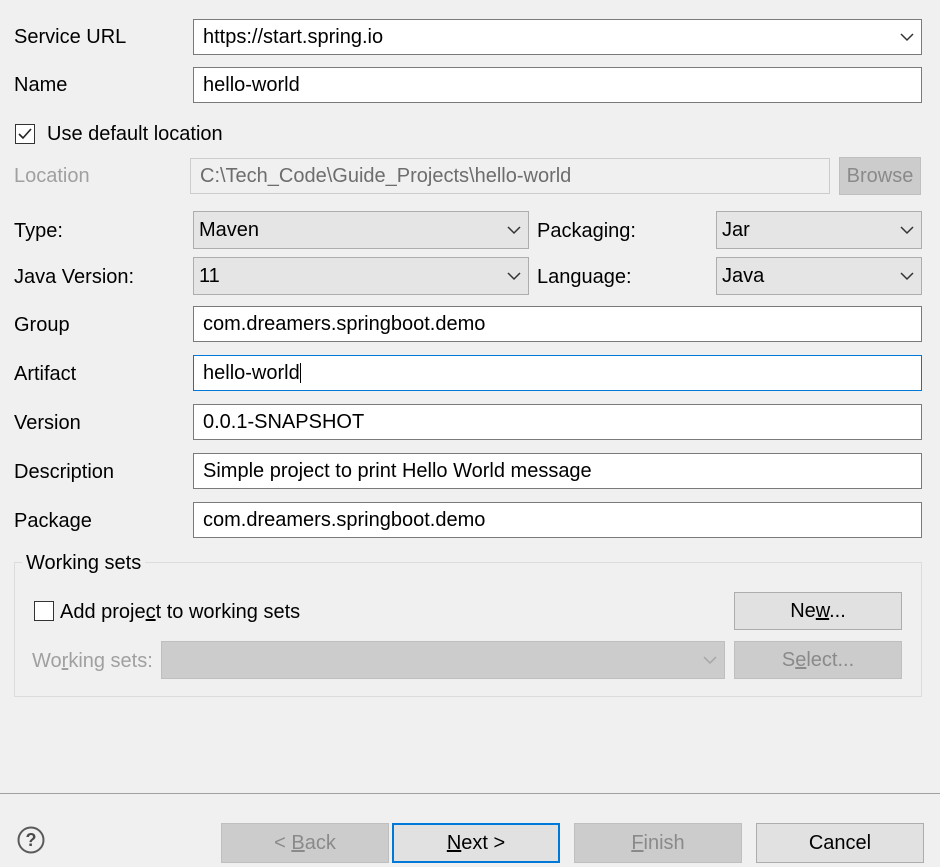 Image resolution: width=940 pixels, height=867 pixels. I want to click on text-caret, so click(300, 373).